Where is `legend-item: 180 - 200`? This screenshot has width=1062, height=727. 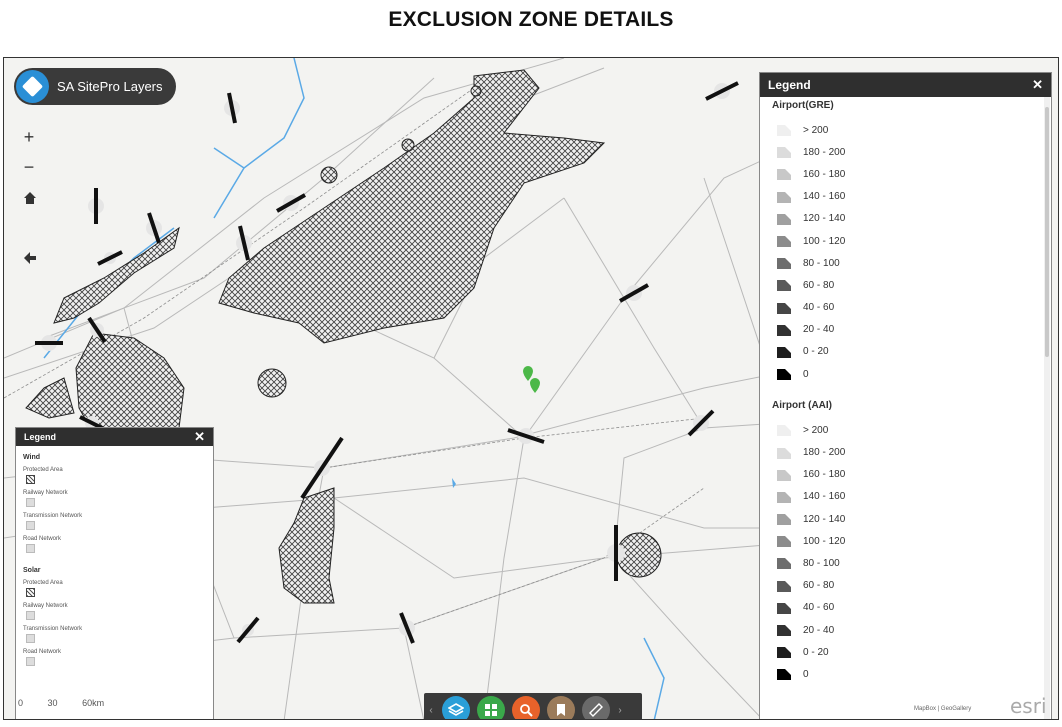
legend-item: 180 - 200 is located at coordinates (905, 452).